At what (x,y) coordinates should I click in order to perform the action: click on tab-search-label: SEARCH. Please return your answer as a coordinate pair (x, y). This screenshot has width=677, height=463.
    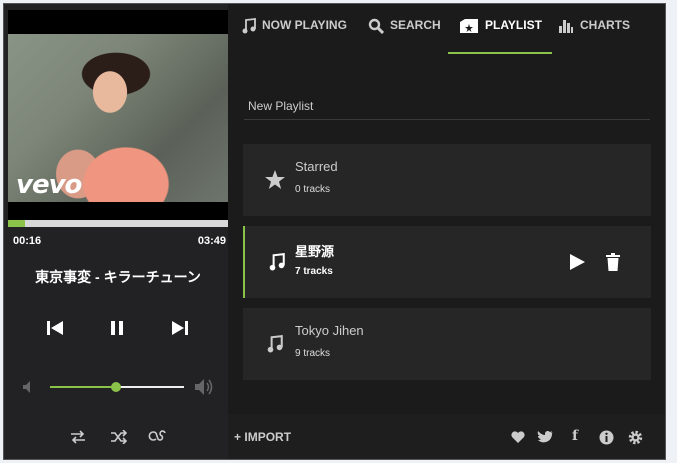
    Looking at the image, I should click on (415, 25).